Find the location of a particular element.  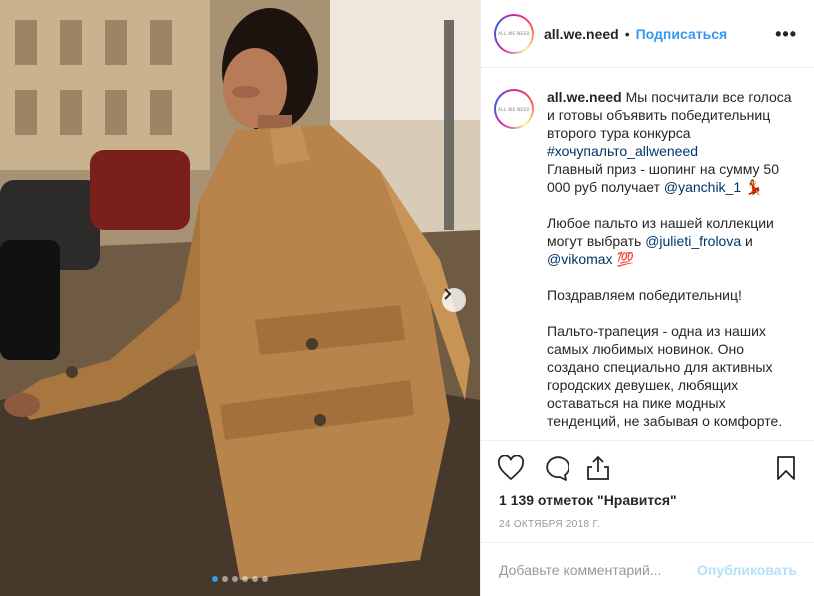

mention-link: @julieti_frolova is located at coordinates (693, 241).